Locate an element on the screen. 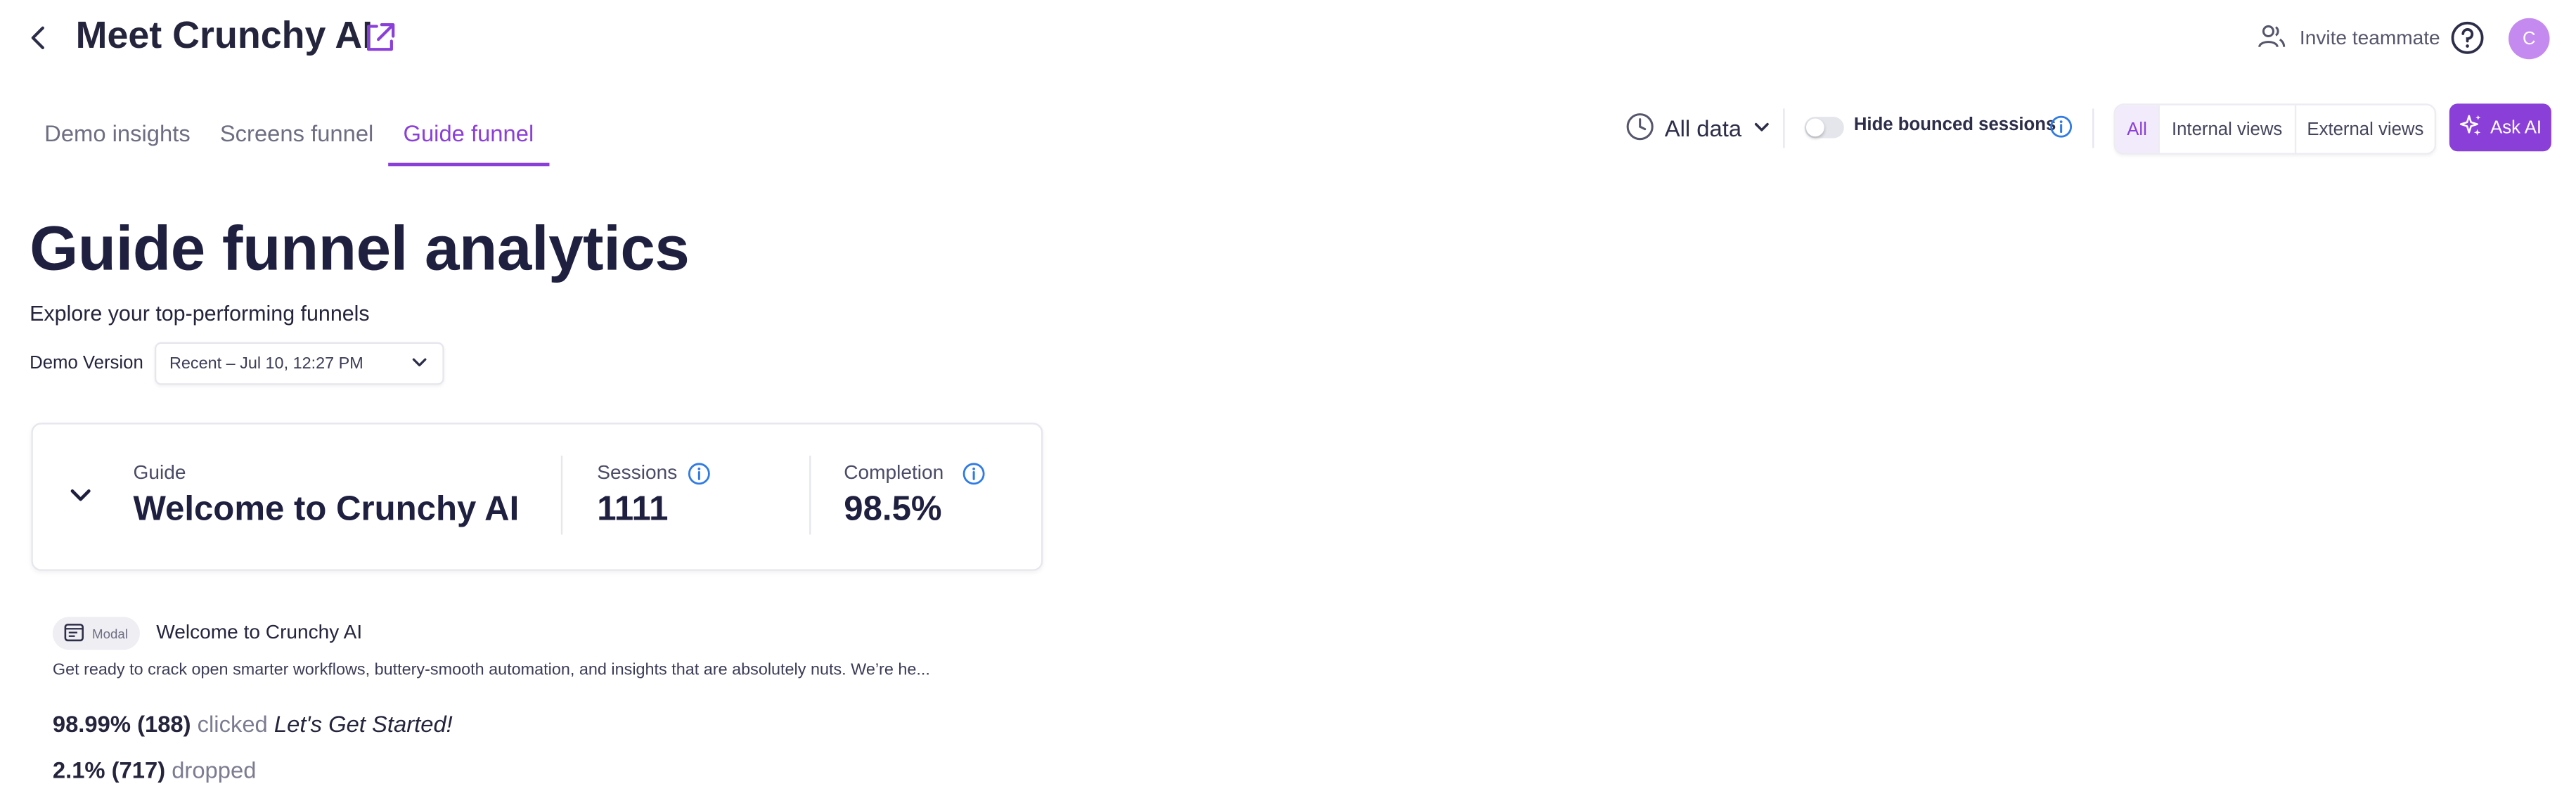 The image size is (2576, 810). dropped-stat: 2.1% (717) is located at coordinates (109, 770).